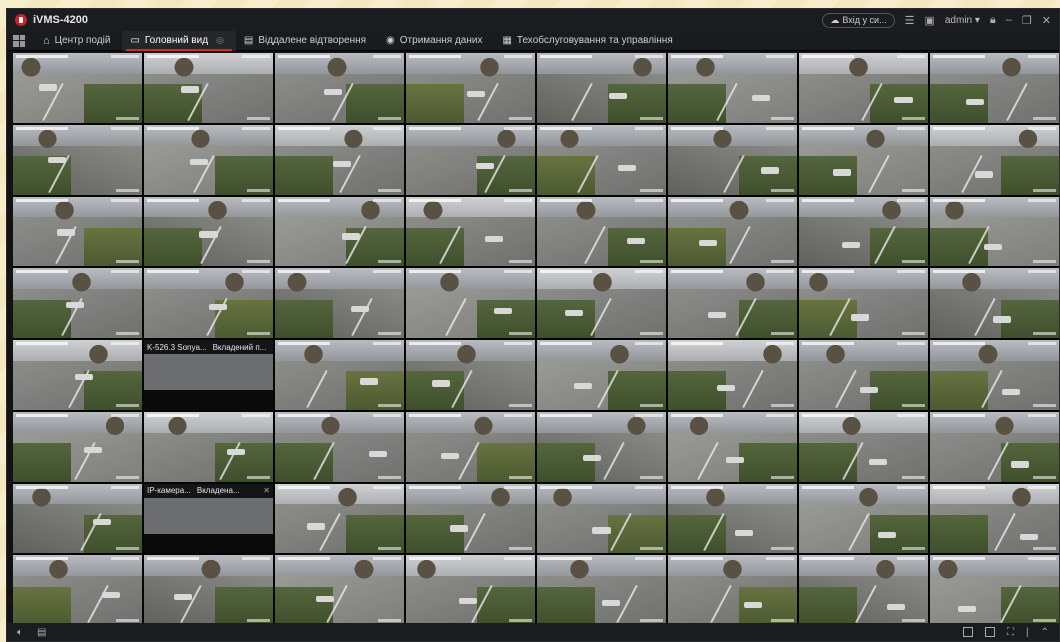 The width and height of the screenshot is (1060, 642). What do you see at coordinates (475, 93) in the screenshot?
I see `video-car` at bounding box center [475, 93].